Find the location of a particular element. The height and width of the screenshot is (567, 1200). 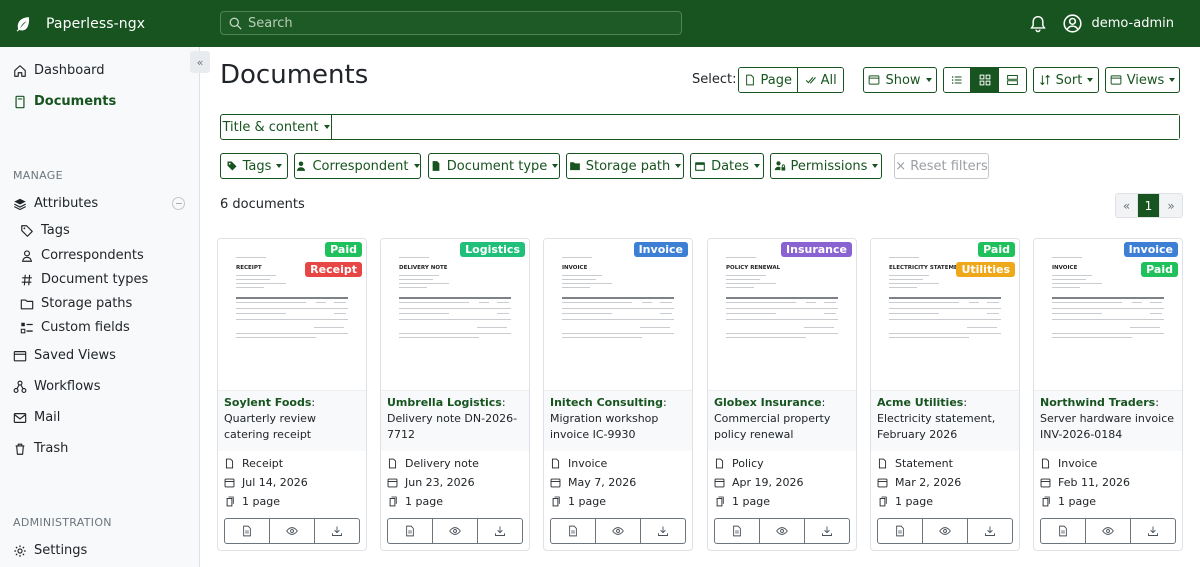

list-icon is located at coordinates (957, 80).